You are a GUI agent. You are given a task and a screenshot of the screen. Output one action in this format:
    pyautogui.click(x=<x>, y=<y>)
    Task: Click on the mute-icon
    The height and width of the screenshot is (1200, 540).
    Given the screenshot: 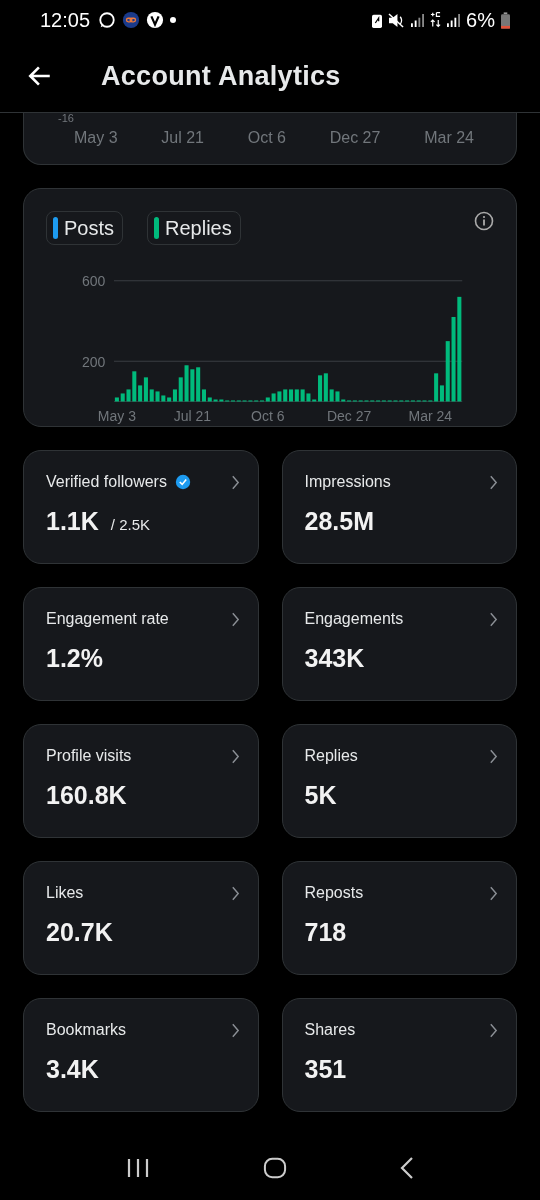 What is the action you would take?
    pyautogui.click(x=397, y=20)
    